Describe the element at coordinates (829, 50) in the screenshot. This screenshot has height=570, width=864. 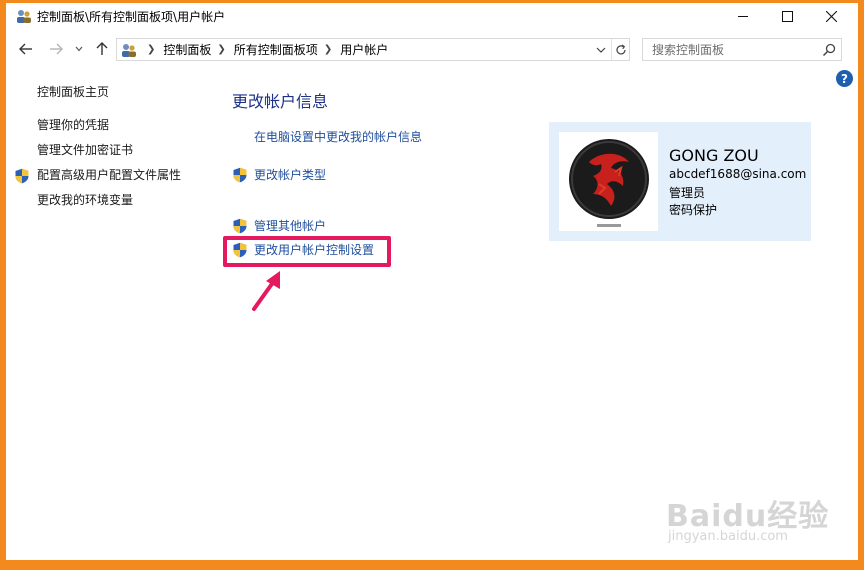
I see `search-icon` at that location.